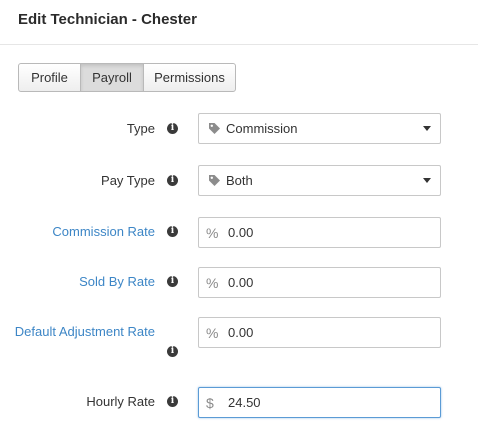 This screenshot has width=478, height=433. I want to click on sold-by-rate-value: 0.00, so click(241, 282).